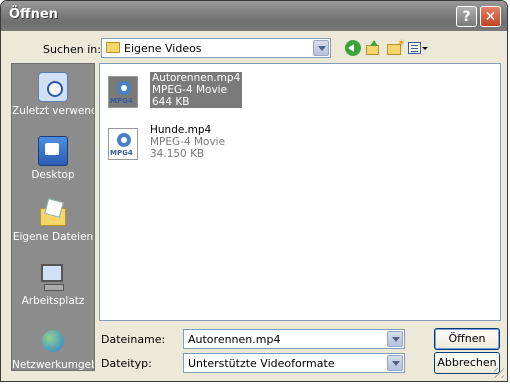 This screenshot has height=384, width=510. I want to click on views-menu-icon, so click(418, 48).